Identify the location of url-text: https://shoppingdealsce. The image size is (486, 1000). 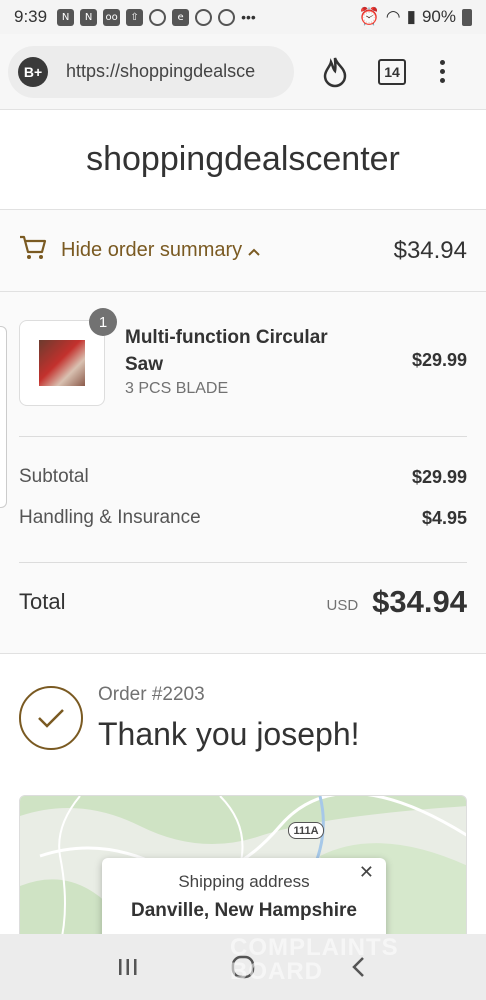
(171, 71).